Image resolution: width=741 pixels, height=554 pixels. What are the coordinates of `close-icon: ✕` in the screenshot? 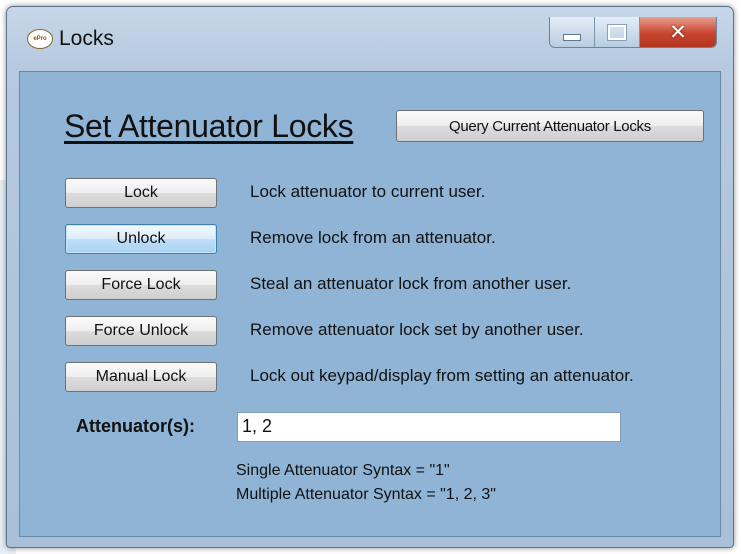 It's located at (678, 32).